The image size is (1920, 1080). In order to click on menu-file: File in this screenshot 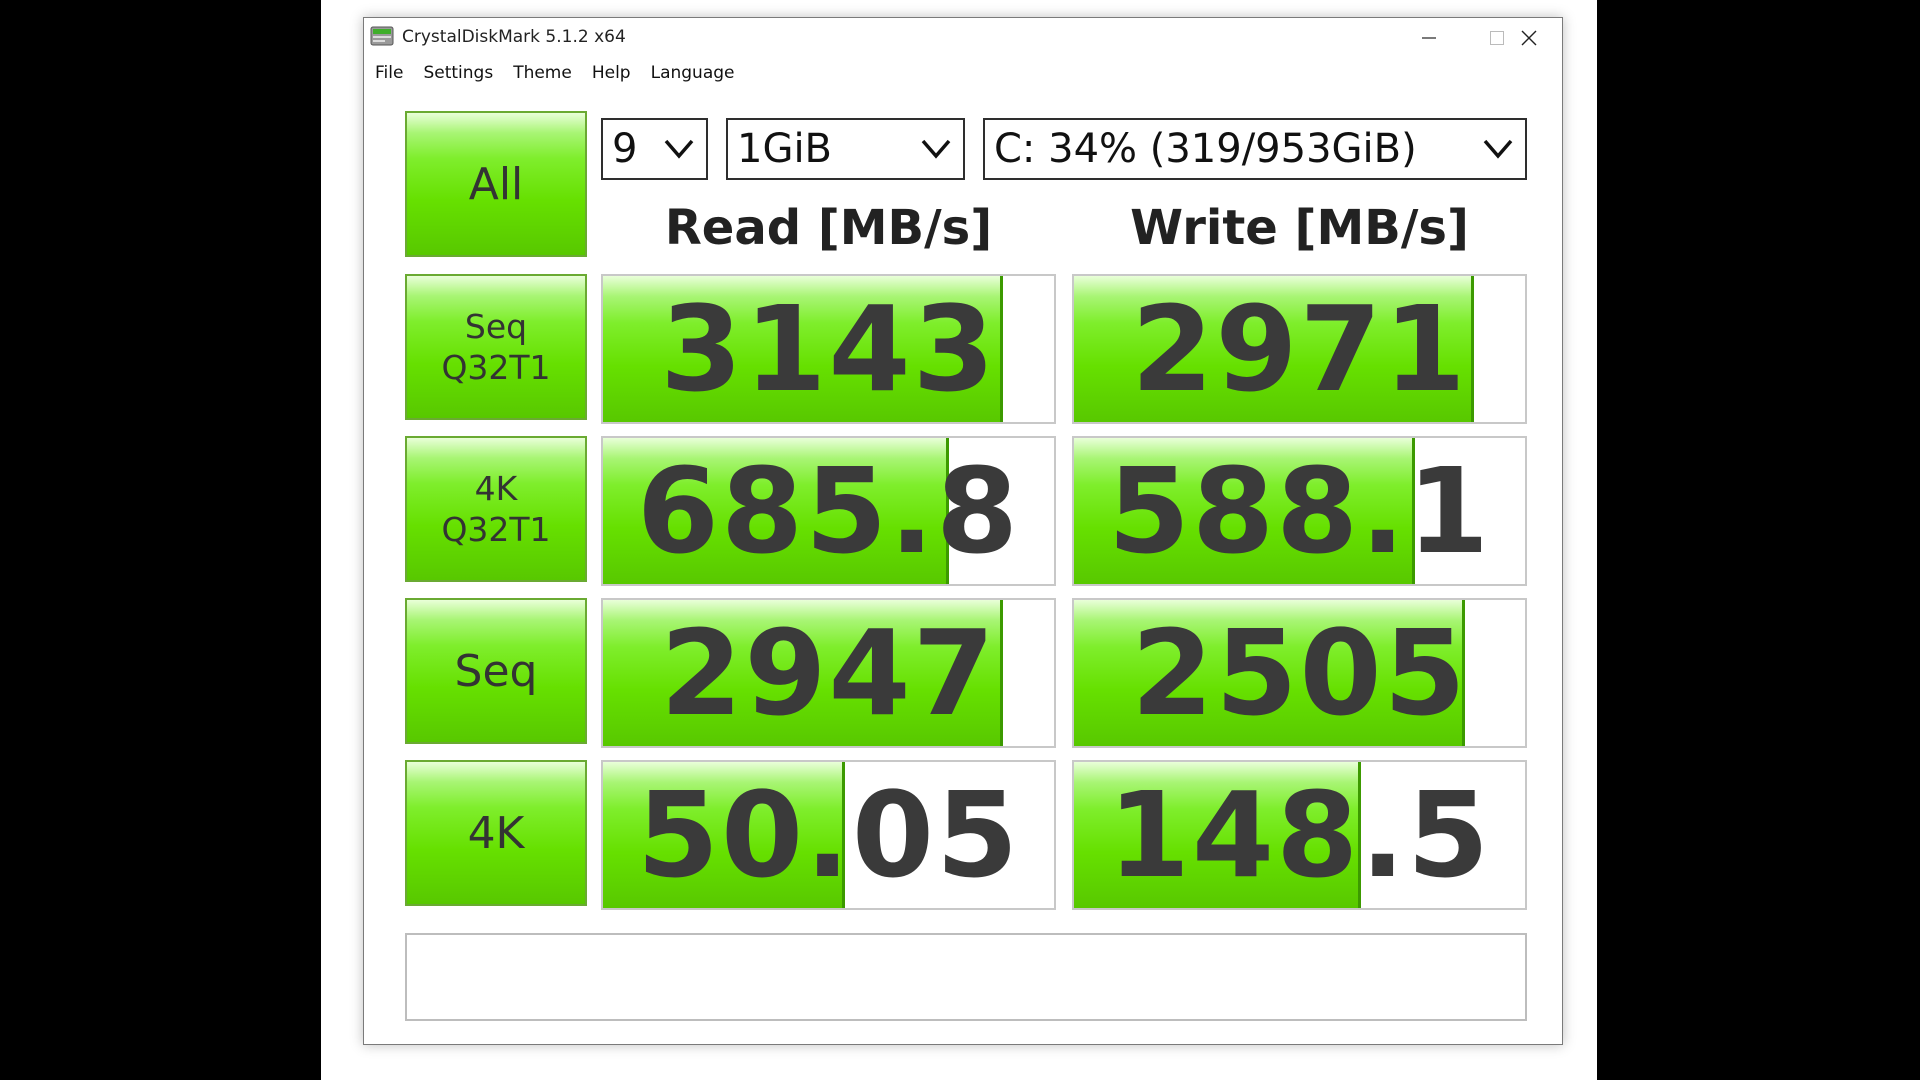, I will do `click(388, 73)`.